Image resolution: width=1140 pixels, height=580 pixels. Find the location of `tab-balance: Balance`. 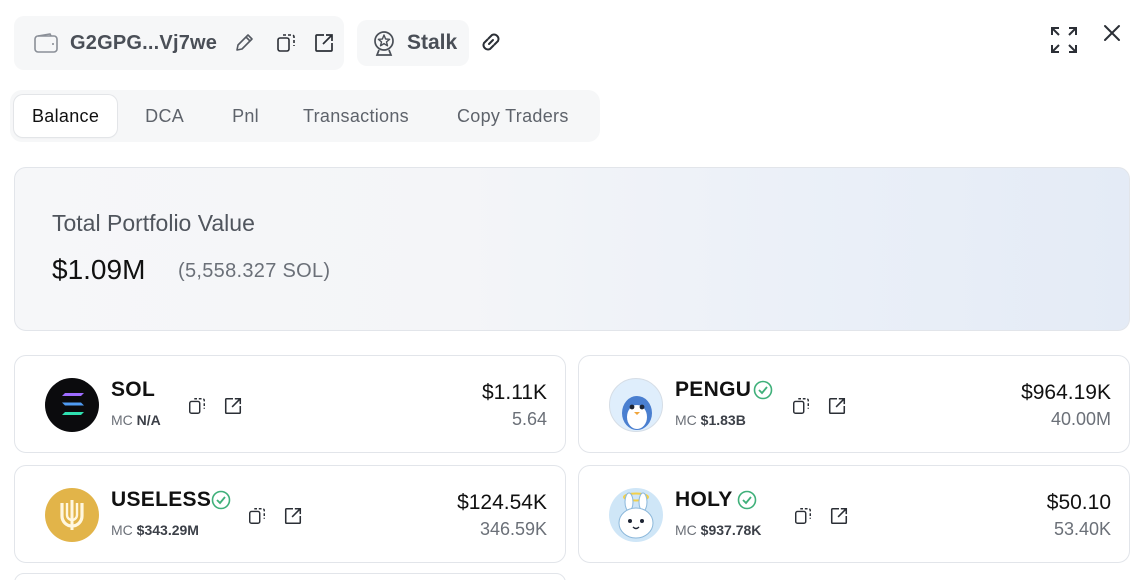

tab-balance: Balance is located at coordinates (66, 116).